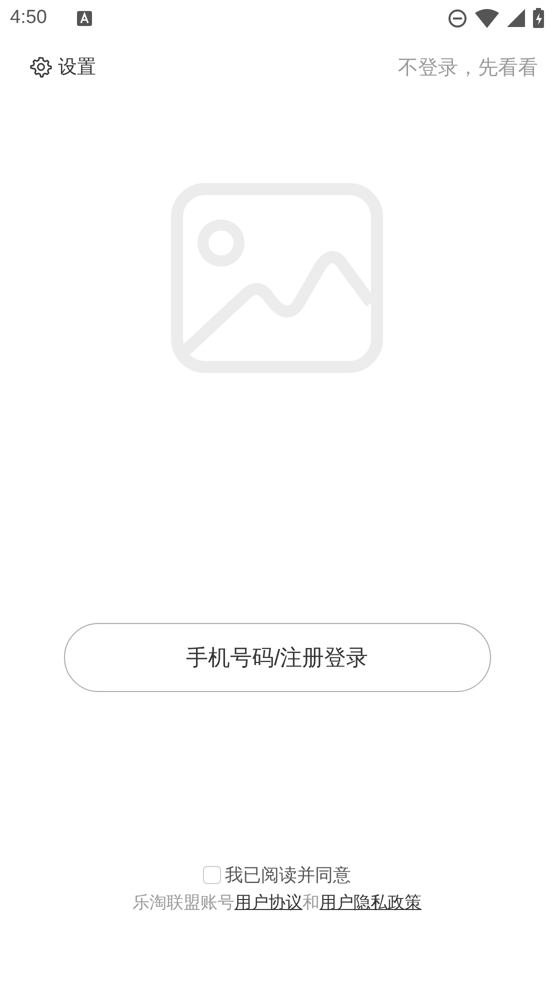 The image size is (554, 984). I want to click on do-not-disturb-icon, so click(457, 18).